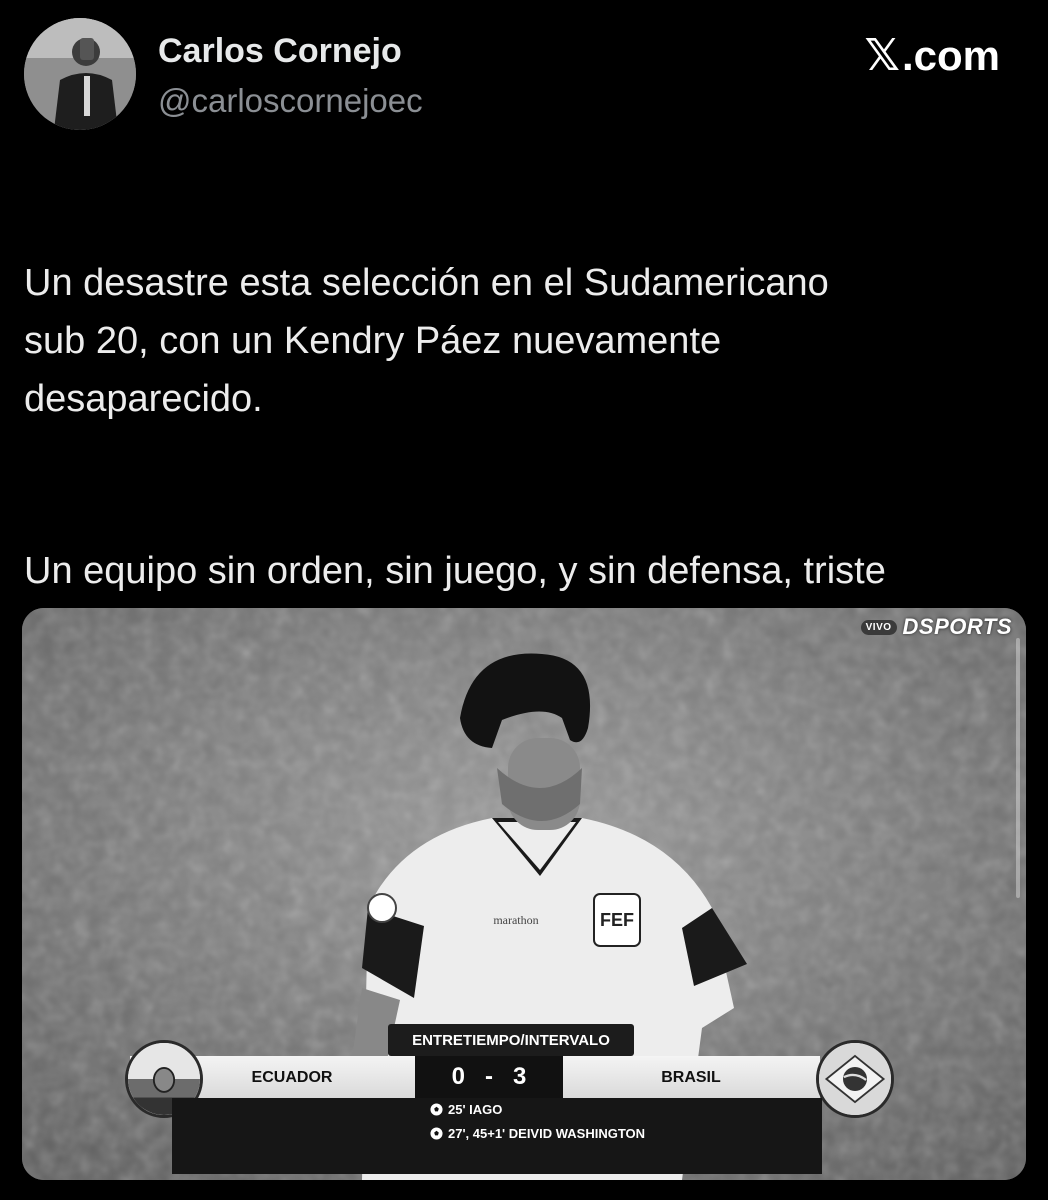 This screenshot has width=1048, height=1200. I want to click on x-brand: 𝕏 .com, so click(932, 55).